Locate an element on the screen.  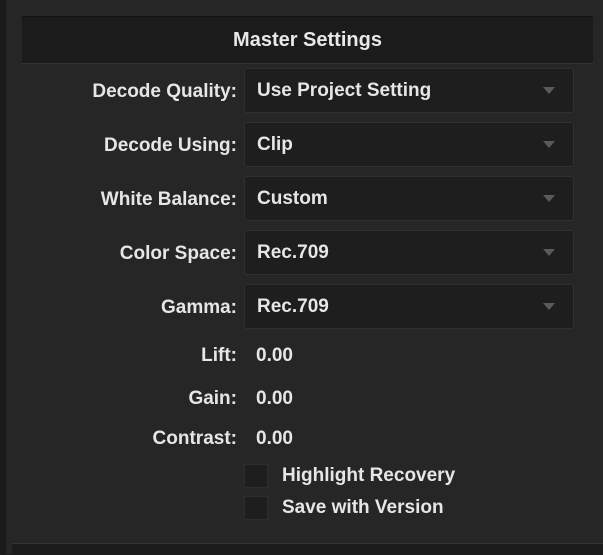
save-with-version-checkbox is located at coordinates (256, 508).